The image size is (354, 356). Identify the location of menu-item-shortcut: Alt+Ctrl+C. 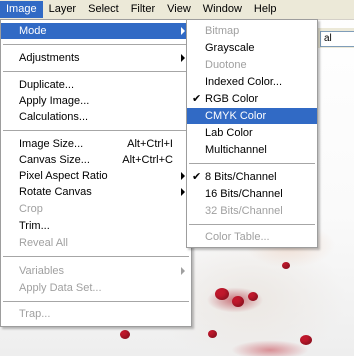
(147, 160).